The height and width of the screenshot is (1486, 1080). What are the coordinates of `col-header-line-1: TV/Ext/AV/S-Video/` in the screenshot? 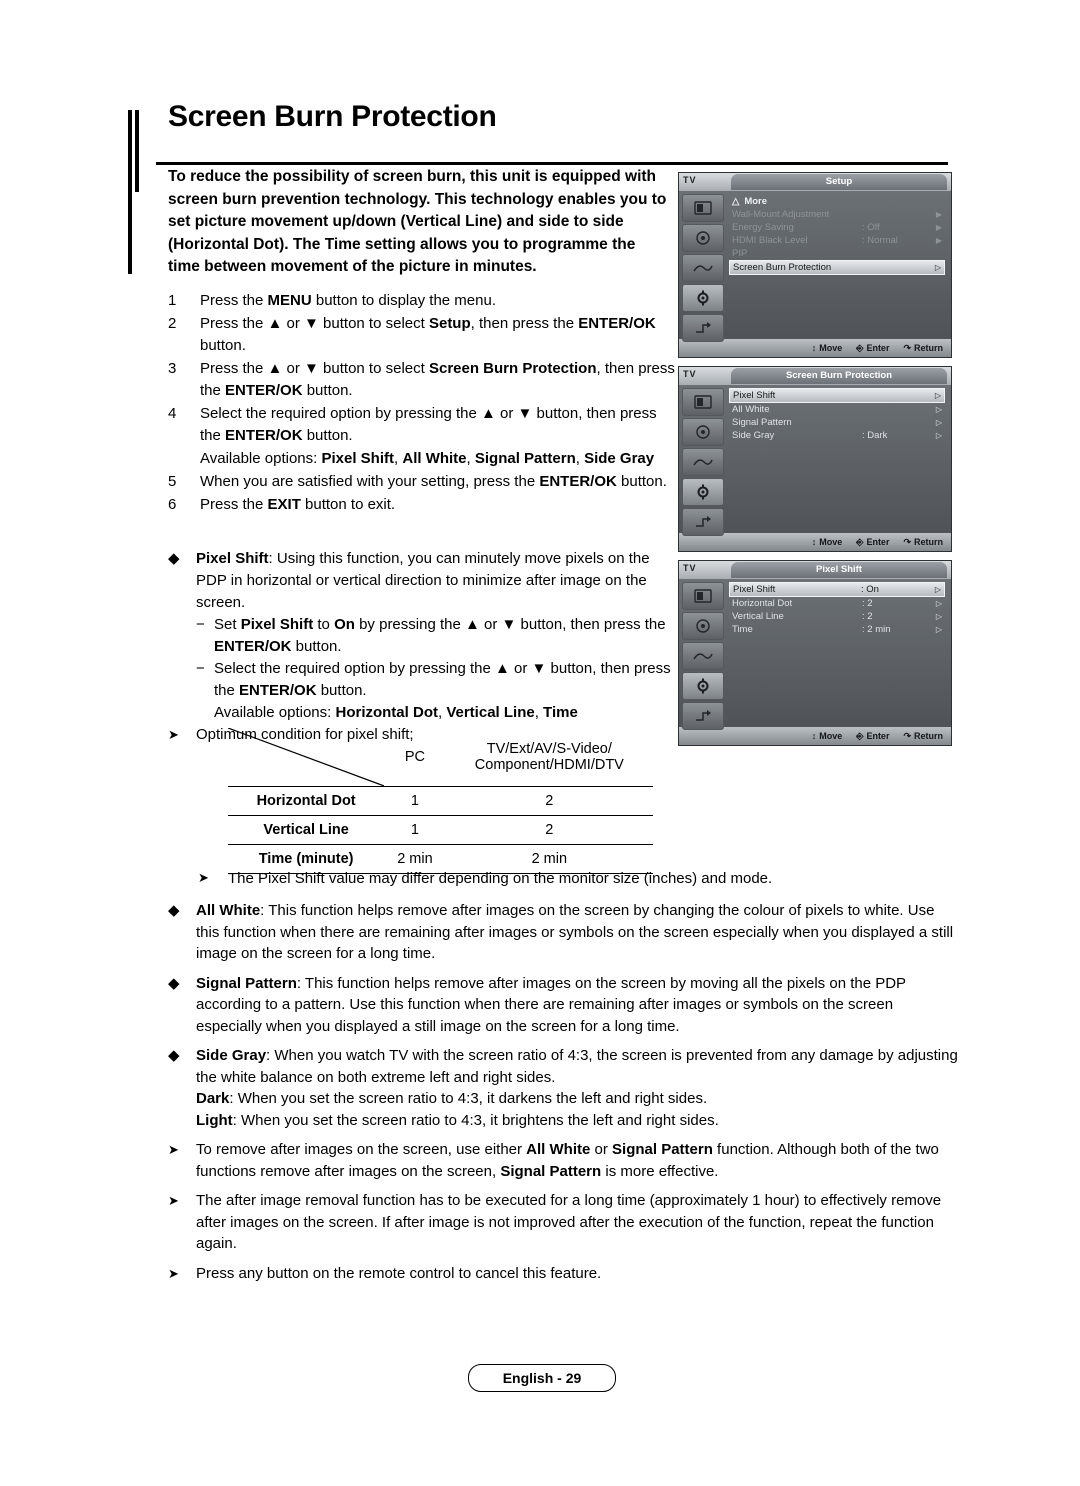 It's located at (549, 749).